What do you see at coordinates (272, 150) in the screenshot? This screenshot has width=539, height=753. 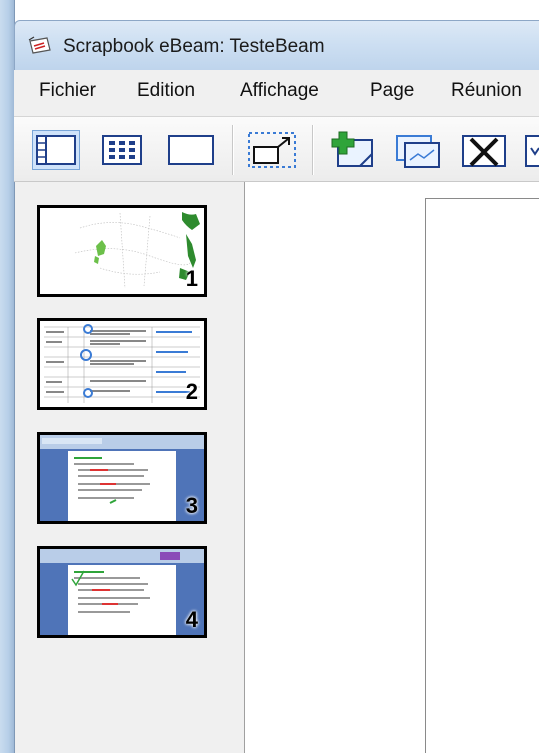 I see `resize-selection-icon` at bounding box center [272, 150].